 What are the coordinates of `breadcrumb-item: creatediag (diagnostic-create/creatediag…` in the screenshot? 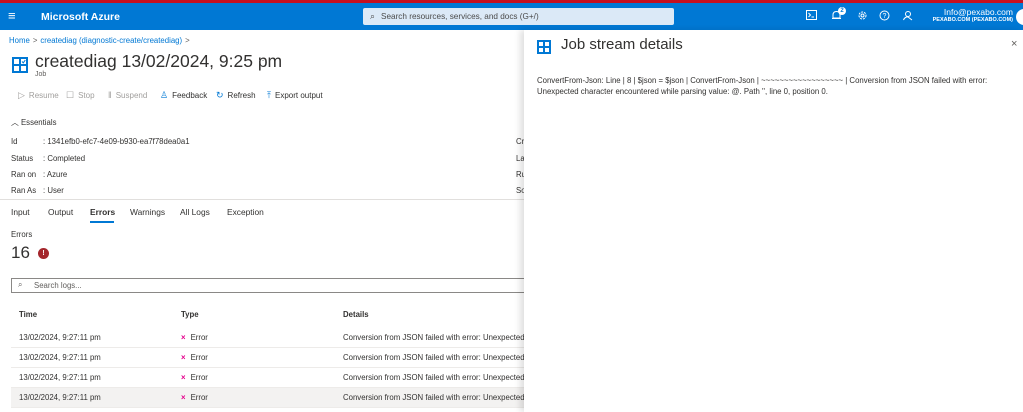 It's located at (111, 40).